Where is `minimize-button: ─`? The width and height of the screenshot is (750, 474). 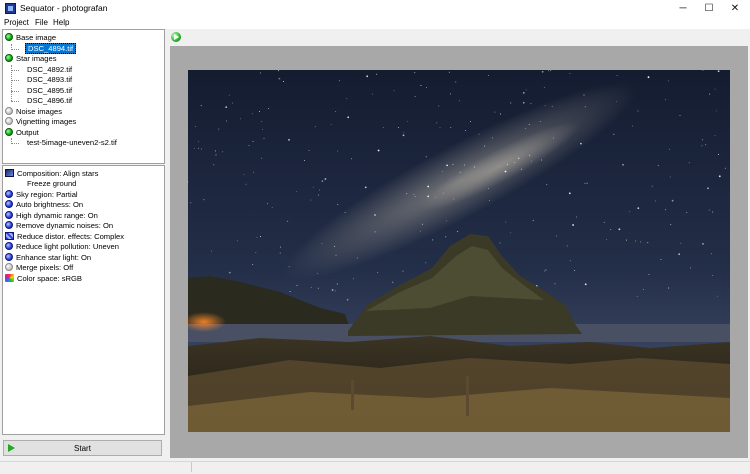 minimize-button: ─ is located at coordinates (683, 8).